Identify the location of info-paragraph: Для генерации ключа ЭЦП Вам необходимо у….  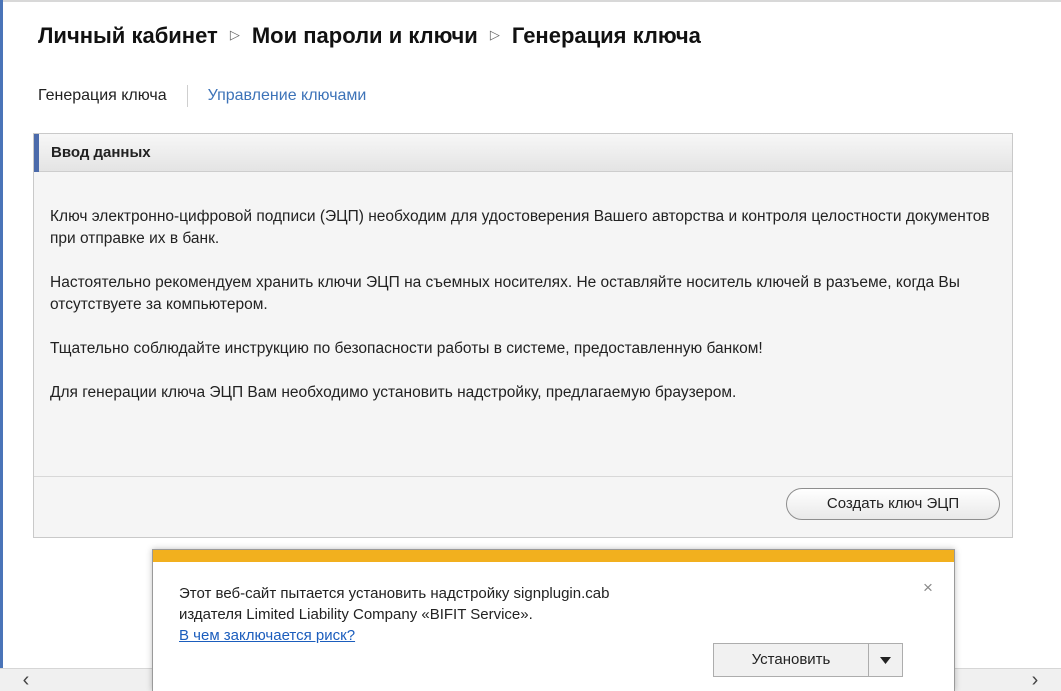
(393, 392).